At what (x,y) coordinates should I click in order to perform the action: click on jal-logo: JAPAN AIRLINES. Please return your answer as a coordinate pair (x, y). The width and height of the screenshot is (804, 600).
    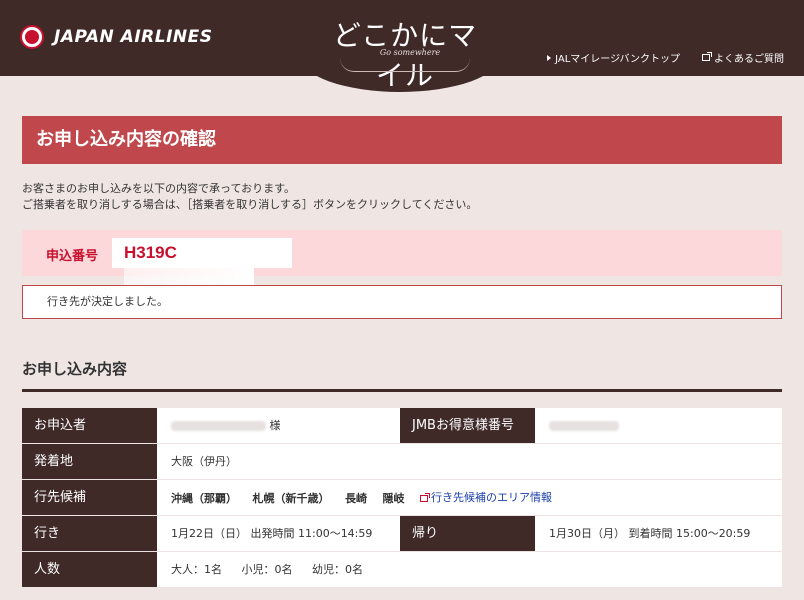
    Looking at the image, I should click on (116, 37).